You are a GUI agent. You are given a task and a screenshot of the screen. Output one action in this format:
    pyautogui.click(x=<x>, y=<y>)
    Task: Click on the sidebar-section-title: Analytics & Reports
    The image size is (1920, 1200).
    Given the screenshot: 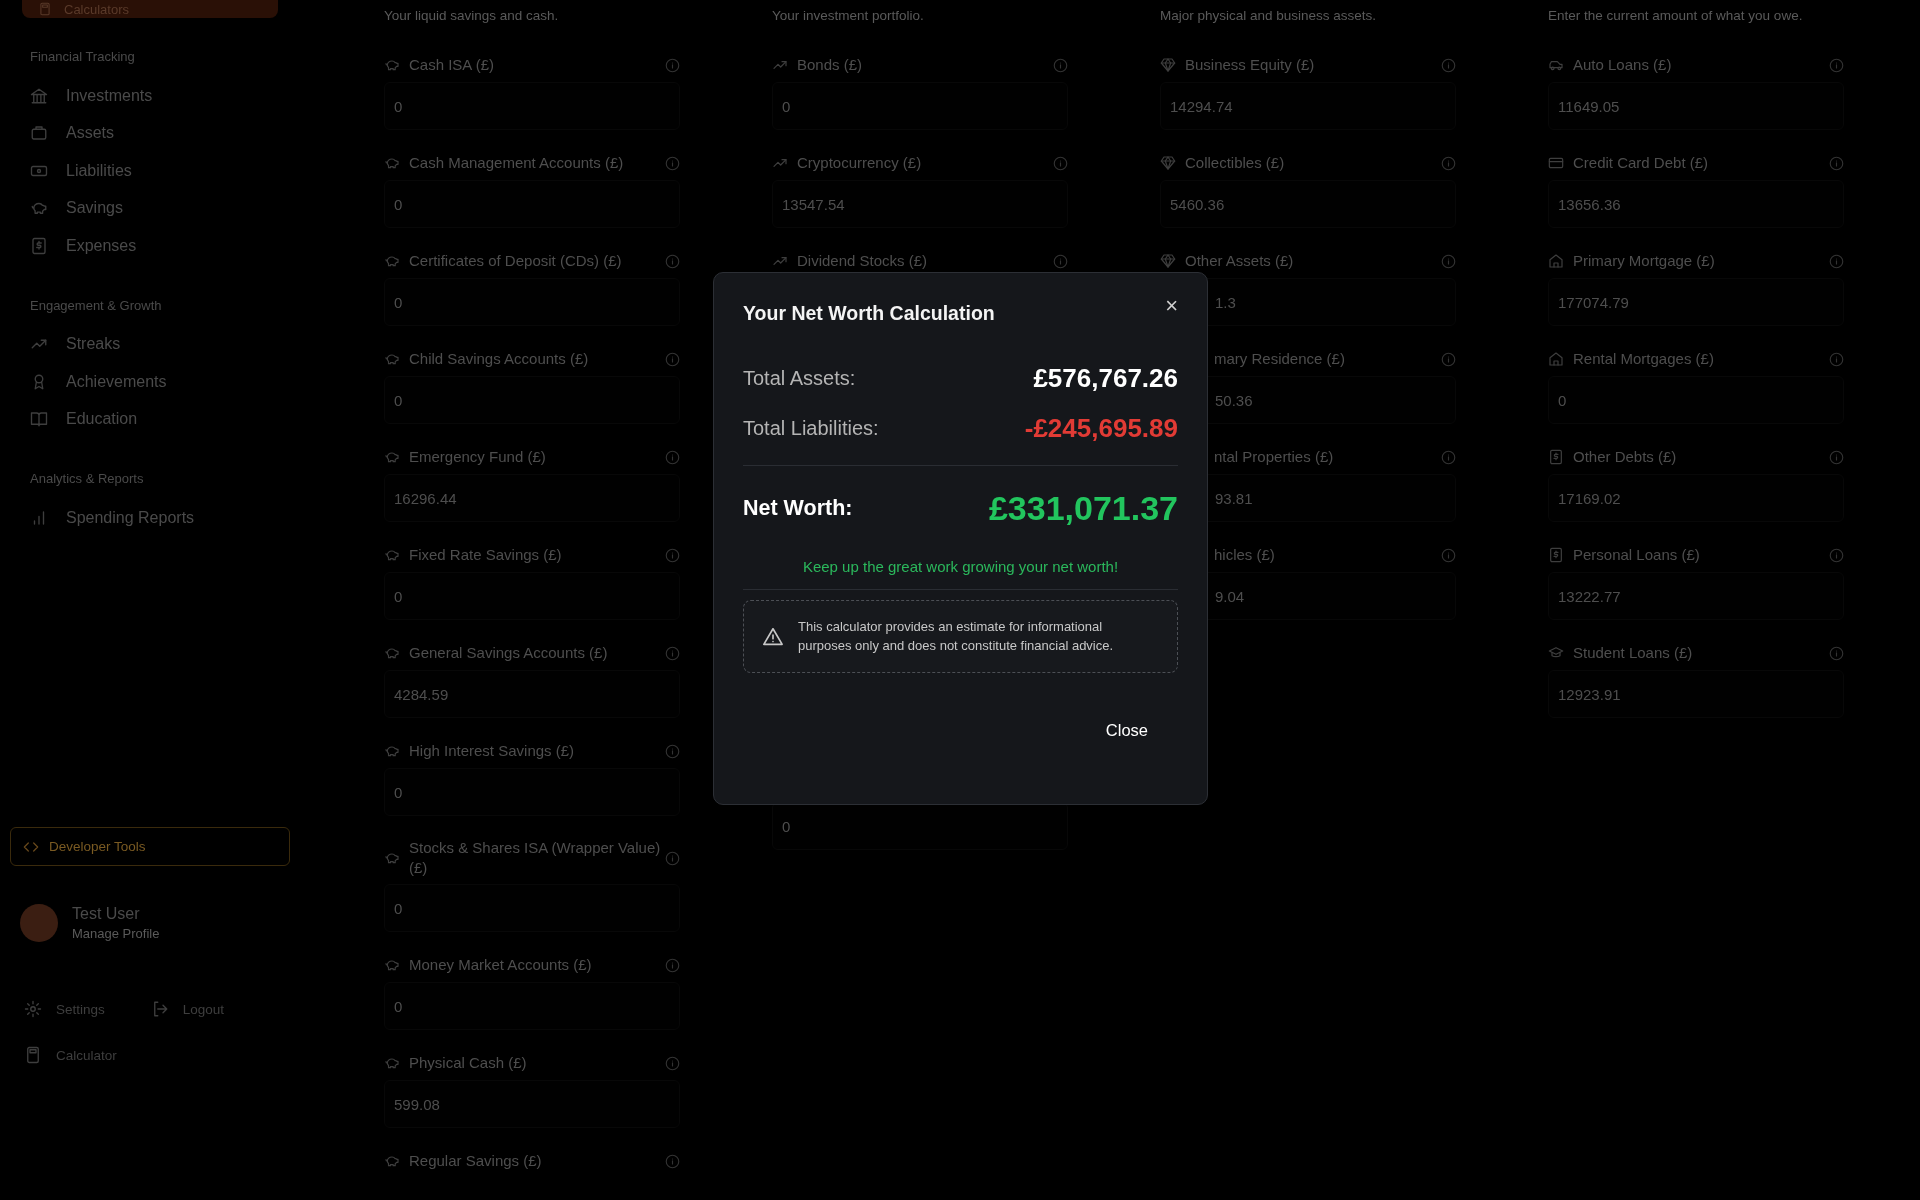 What is the action you would take?
    pyautogui.click(x=87, y=478)
    